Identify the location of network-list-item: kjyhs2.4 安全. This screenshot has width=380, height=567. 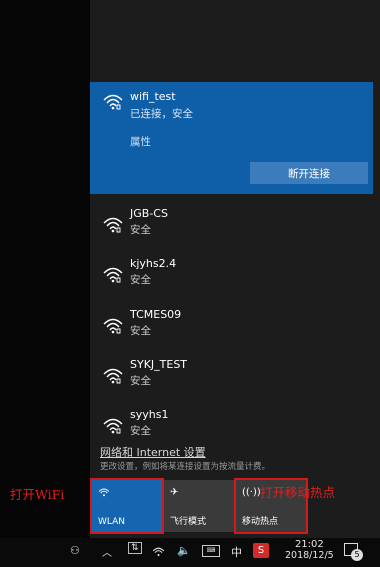
(231, 278).